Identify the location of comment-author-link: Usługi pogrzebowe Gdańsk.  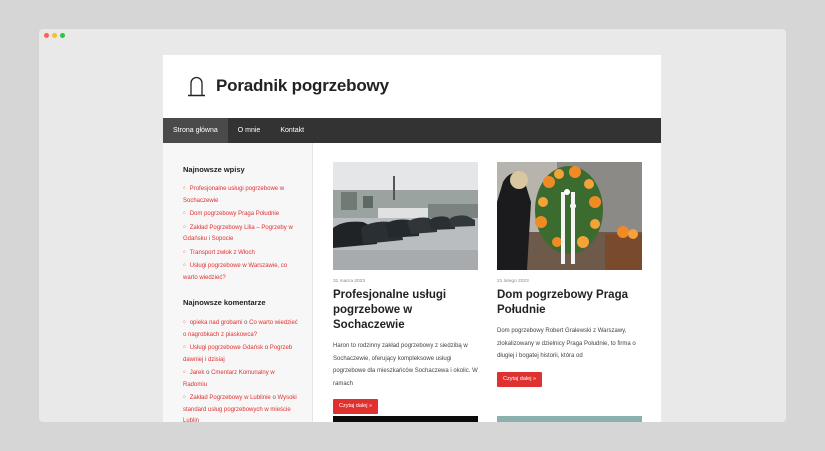
(226, 348).